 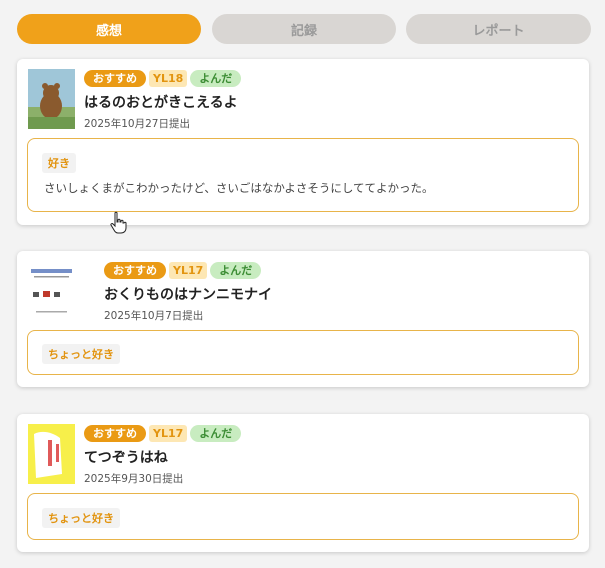 I want to click on tab-bar: 感想 記録 レポート, so click(x=304, y=29).